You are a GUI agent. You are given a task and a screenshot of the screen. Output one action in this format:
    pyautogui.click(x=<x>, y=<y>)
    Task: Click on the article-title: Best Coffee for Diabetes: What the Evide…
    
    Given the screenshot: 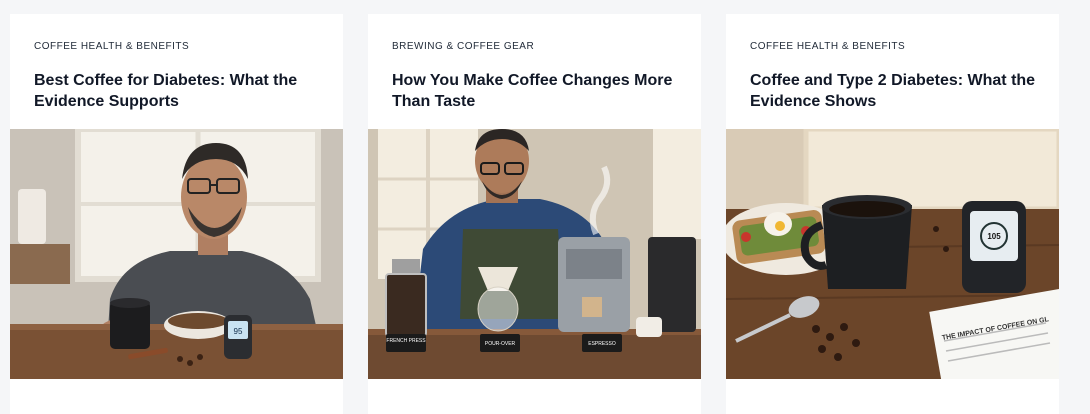 What is the action you would take?
    pyautogui.click(x=179, y=91)
    